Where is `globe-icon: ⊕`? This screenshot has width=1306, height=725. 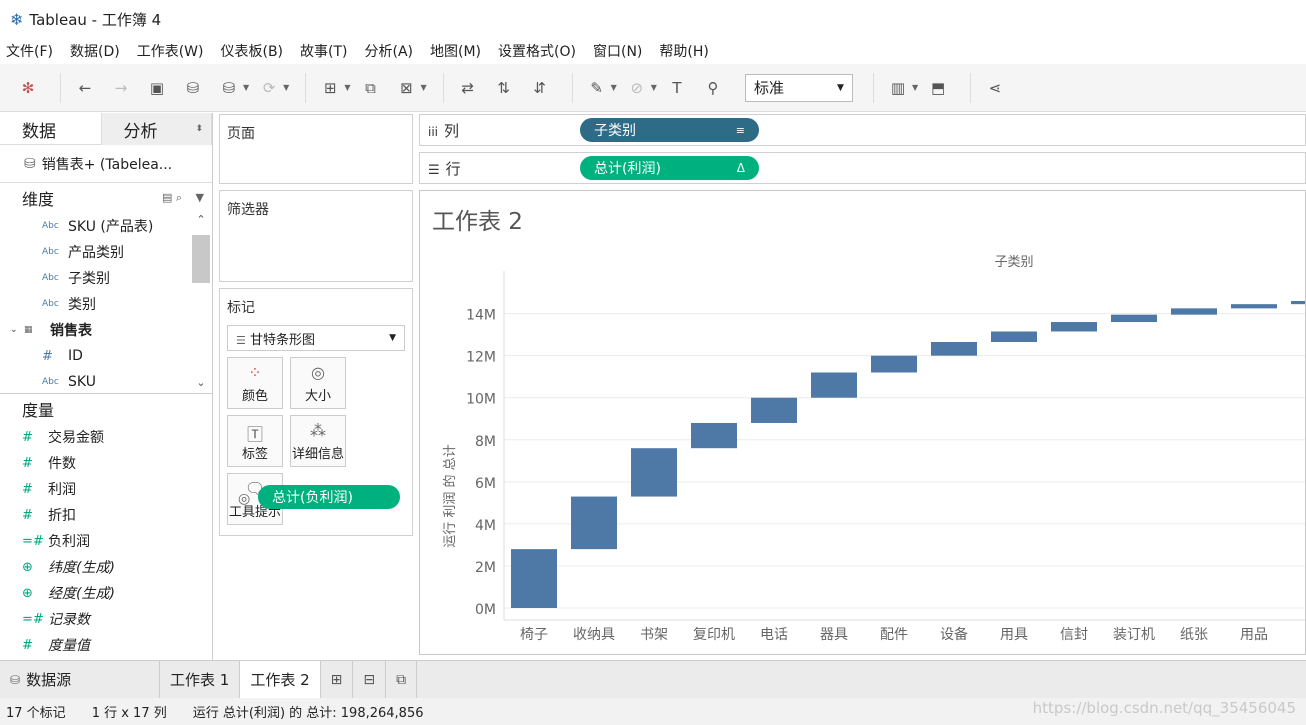 globe-icon: ⊕ is located at coordinates (27, 567).